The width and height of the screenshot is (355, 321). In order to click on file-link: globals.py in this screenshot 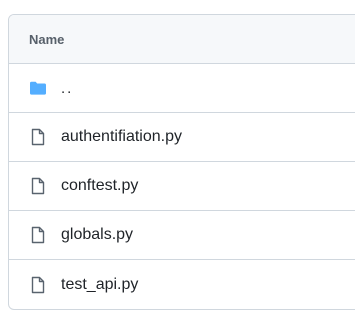, I will do `click(97, 235)`.